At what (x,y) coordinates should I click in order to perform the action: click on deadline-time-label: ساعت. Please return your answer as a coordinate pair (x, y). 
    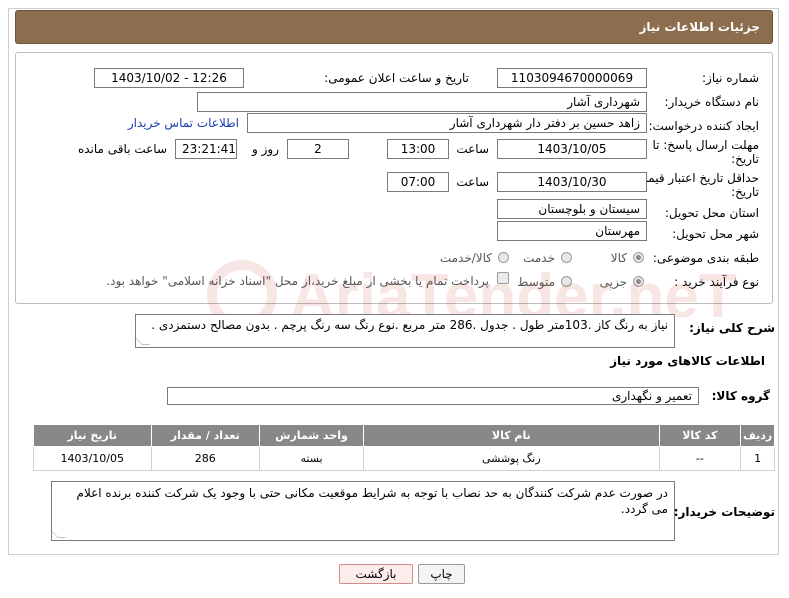
    Looking at the image, I should click on (472, 149).